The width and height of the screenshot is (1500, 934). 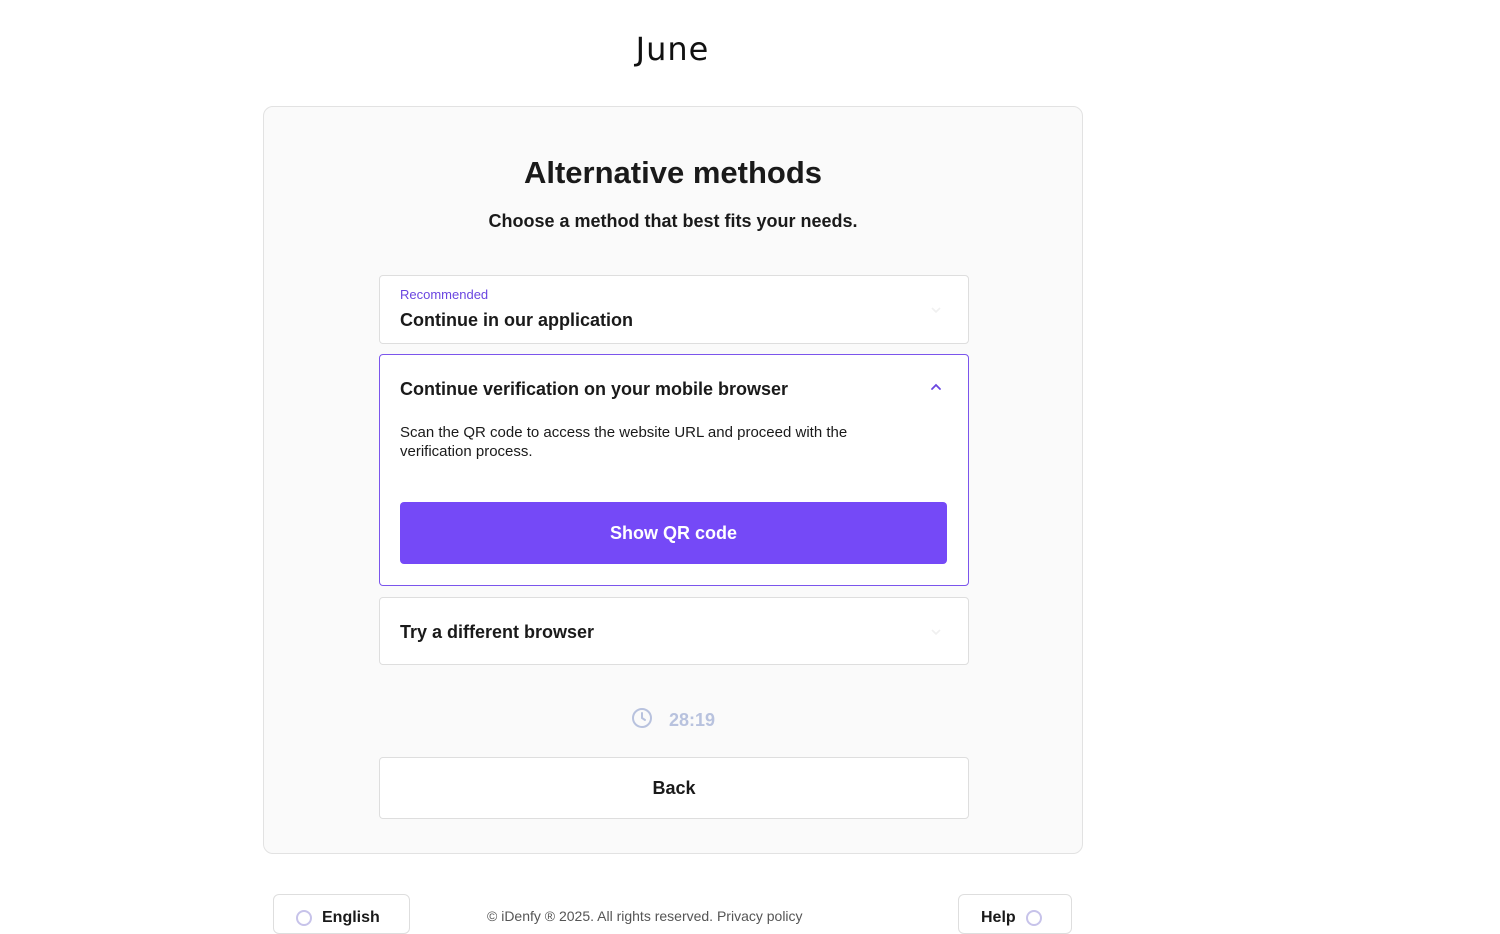 I want to click on option-continue-in-app: Recommended Continue in our application, so click(x=674, y=309).